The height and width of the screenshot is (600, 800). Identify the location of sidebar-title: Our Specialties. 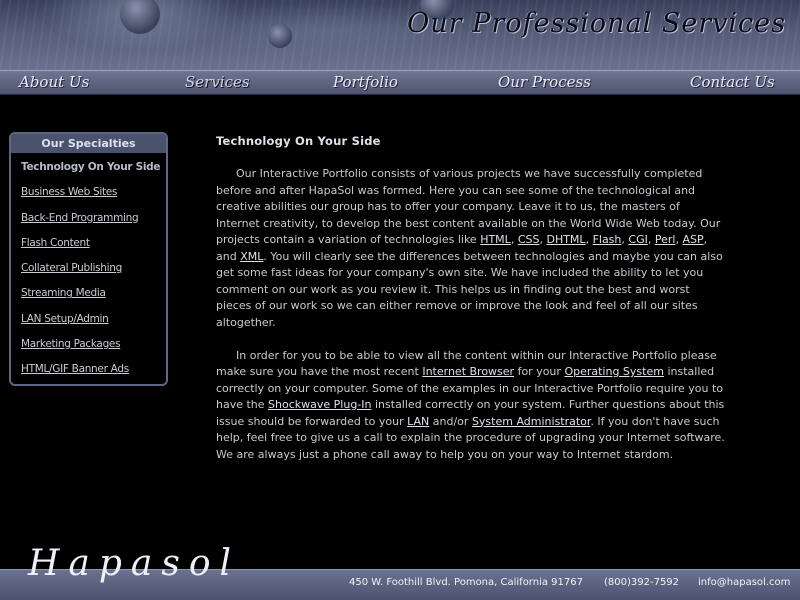
(88, 143).